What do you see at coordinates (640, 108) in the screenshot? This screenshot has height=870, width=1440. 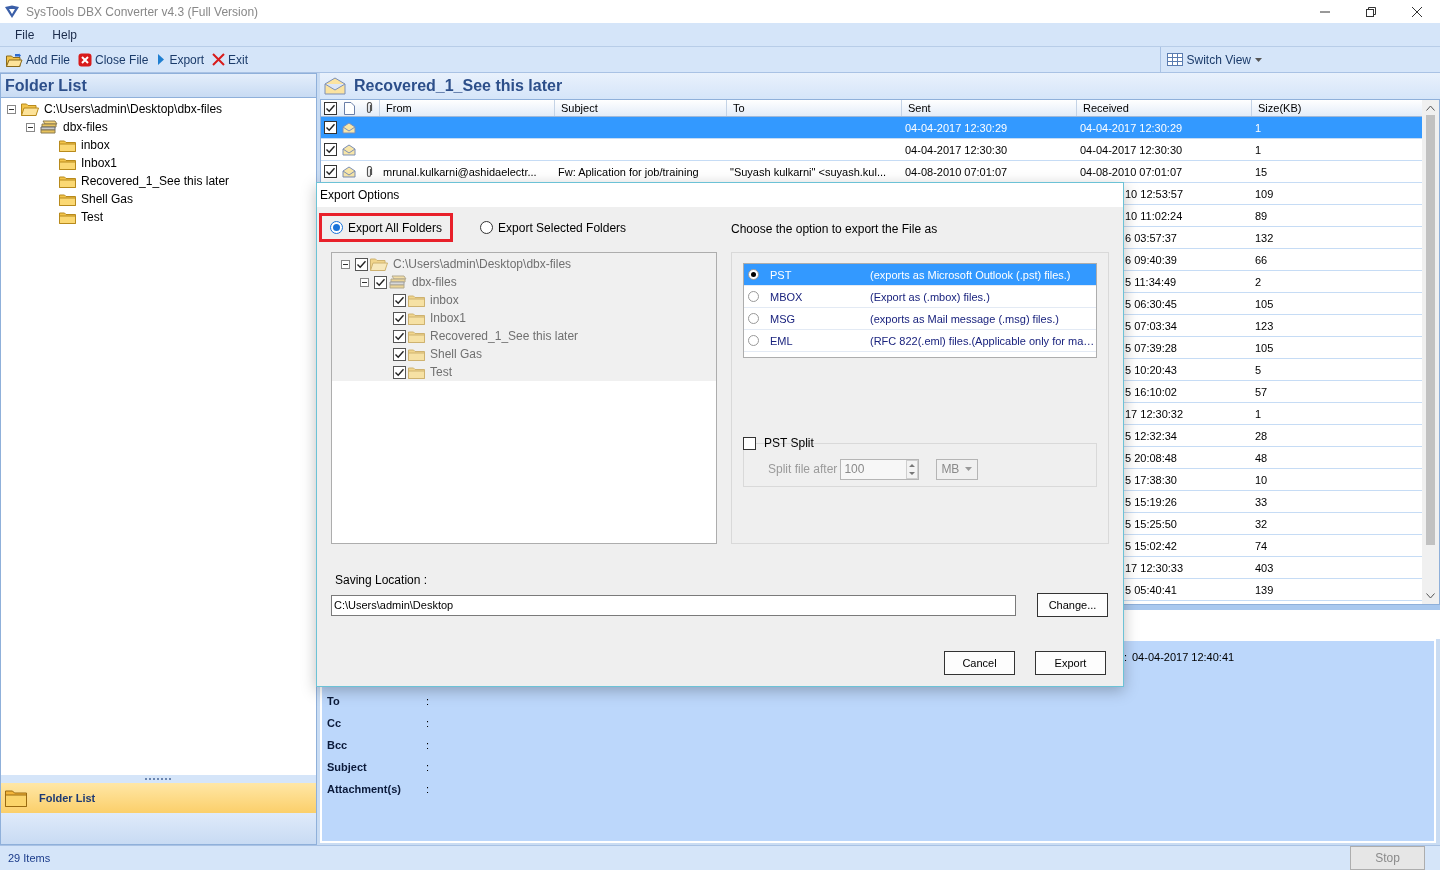 I see `column-header: Subject` at bounding box center [640, 108].